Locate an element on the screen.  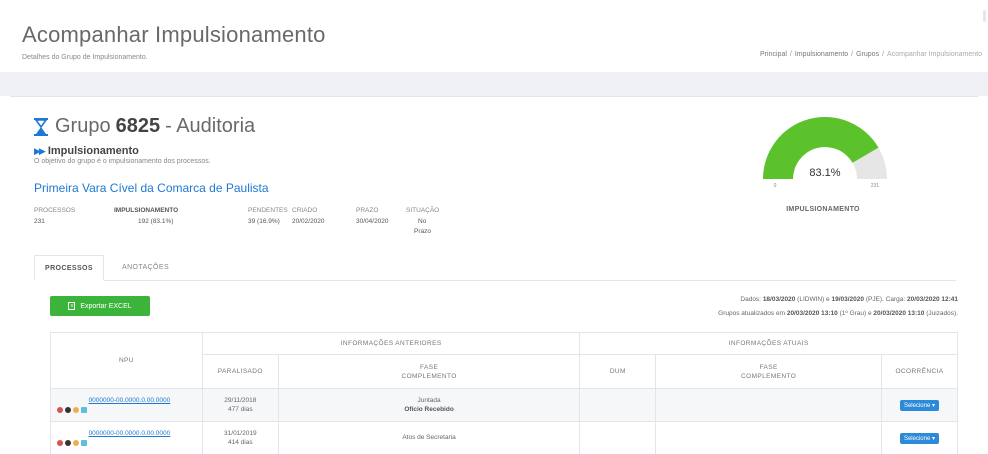
col-fase-label: Fase is located at coordinates (429, 367).